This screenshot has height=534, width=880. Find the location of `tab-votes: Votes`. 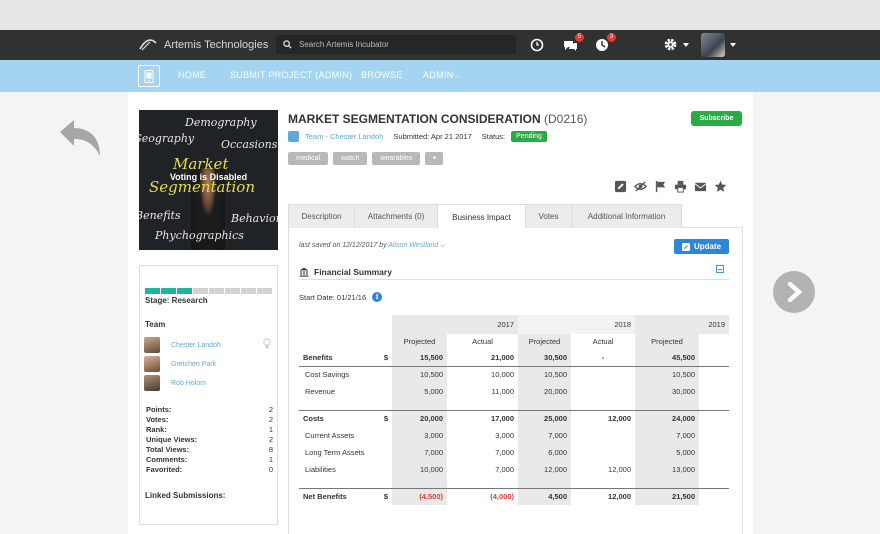

tab-votes: Votes is located at coordinates (548, 216).